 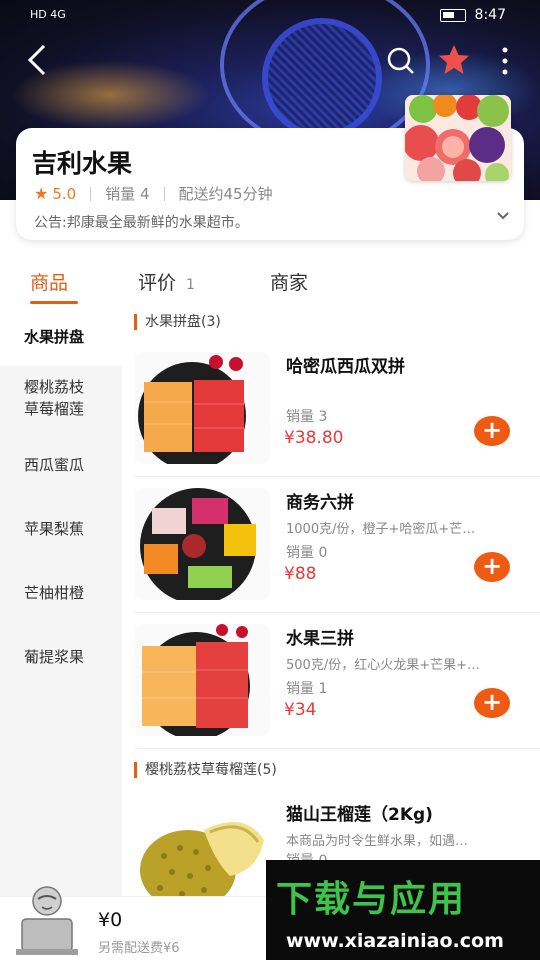 What do you see at coordinates (54, 302) in the screenshot?
I see `tab-active-indicator` at bounding box center [54, 302].